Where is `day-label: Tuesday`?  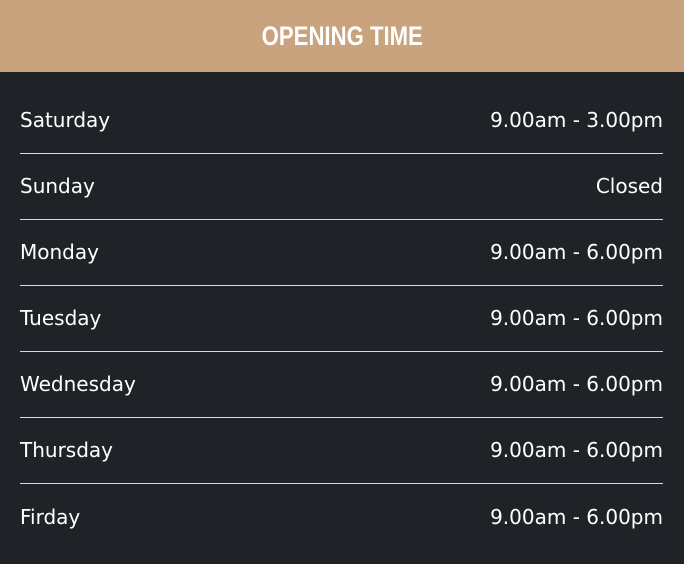
day-label: Tuesday is located at coordinates (61, 318).